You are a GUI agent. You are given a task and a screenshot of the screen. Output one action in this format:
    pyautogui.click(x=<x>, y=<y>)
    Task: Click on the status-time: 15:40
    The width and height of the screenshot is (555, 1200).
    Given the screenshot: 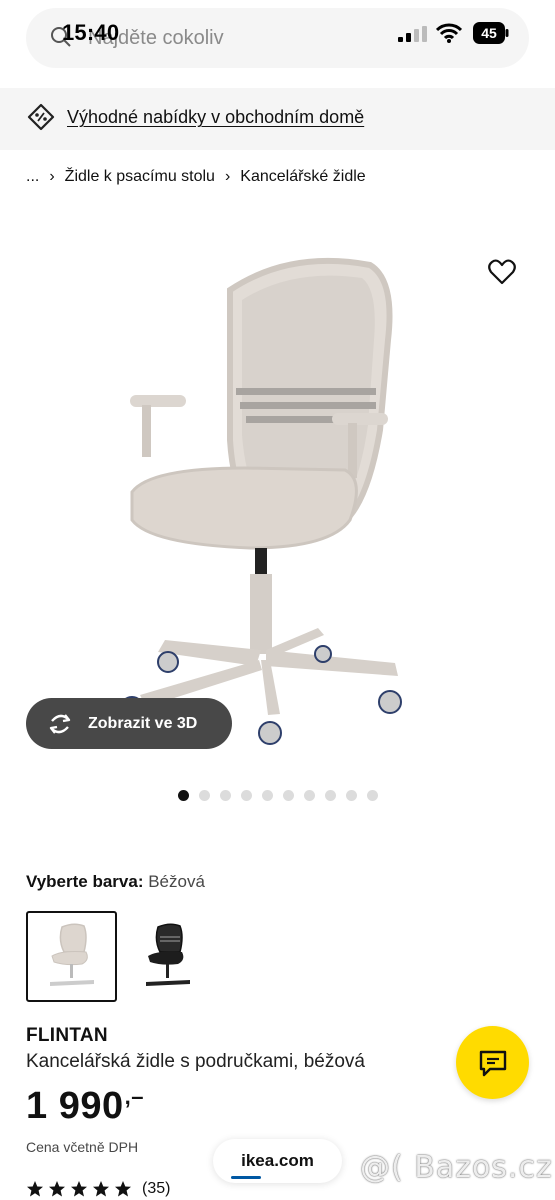 What is the action you would take?
    pyautogui.click(x=91, y=32)
    